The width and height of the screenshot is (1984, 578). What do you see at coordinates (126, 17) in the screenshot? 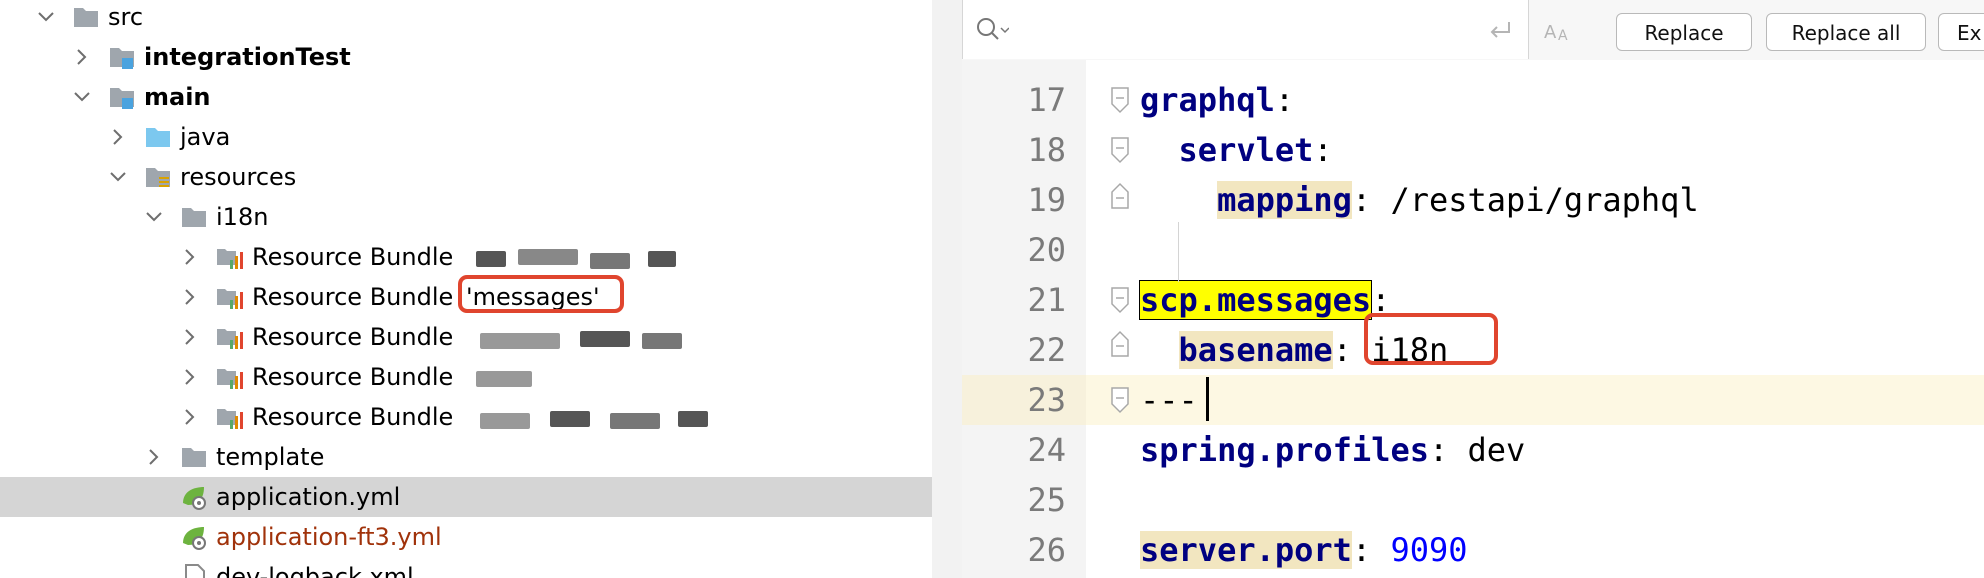
I see `tree-item-label: src` at bounding box center [126, 17].